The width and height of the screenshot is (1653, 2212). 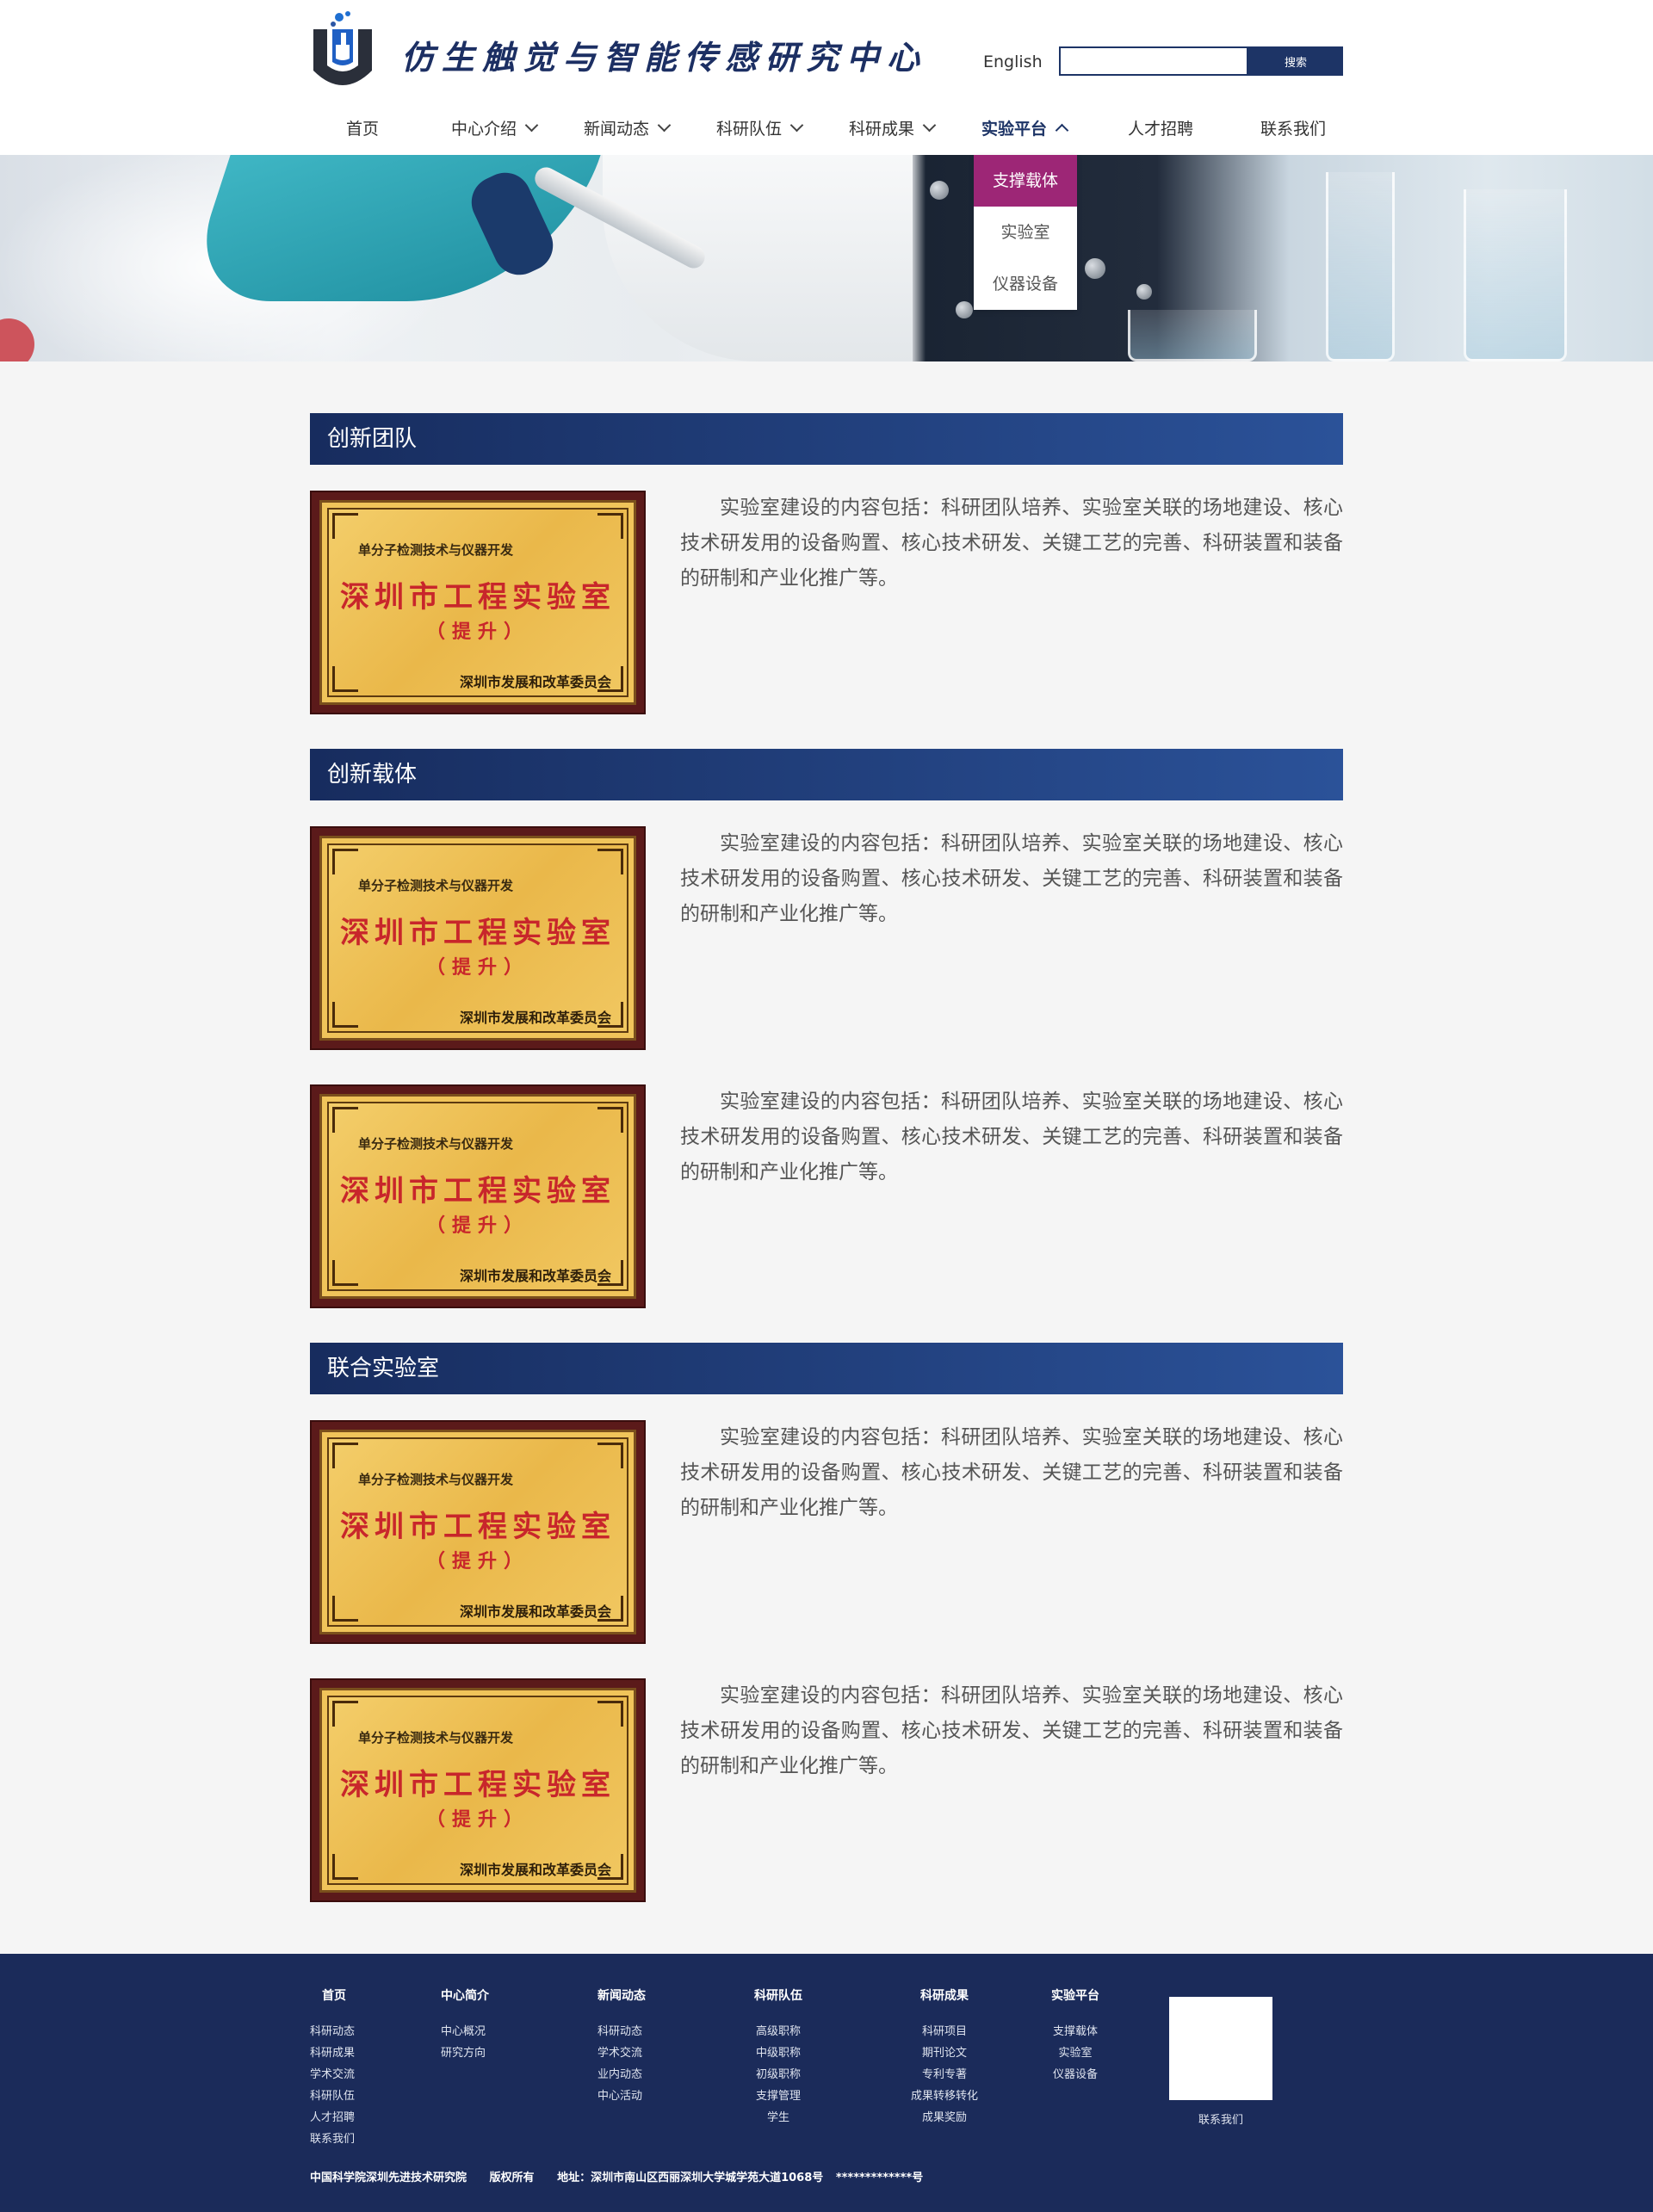 What do you see at coordinates (880, 2178) in the screenshot?
I see `copyright-icp: *************号` at bounding box center [880, 2178].